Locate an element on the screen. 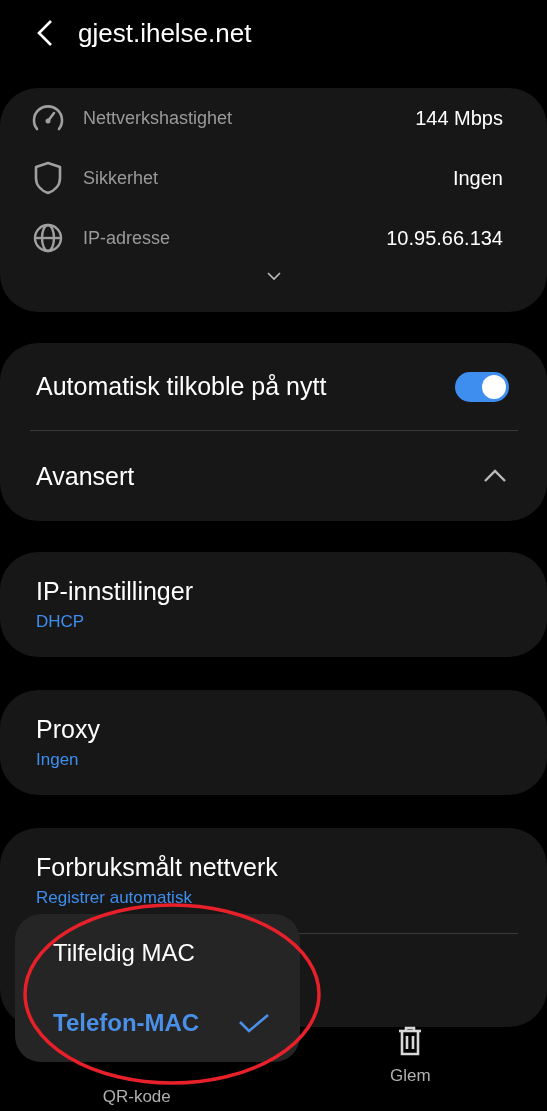 This screenshot has height=1111, width=547. auto-reconnect-row: Automatisk tilkoble på nytt is located at coordinates (273, 386).